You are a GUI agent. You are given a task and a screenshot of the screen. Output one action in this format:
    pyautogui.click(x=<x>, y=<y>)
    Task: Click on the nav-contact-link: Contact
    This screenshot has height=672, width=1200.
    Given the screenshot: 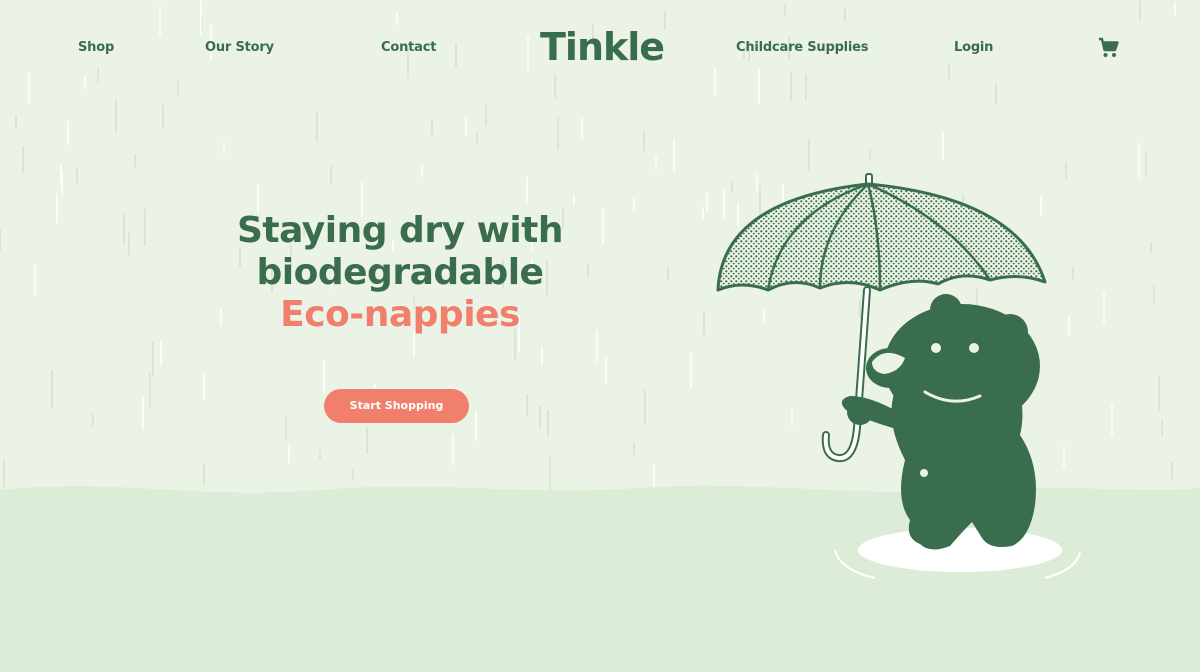 What is the action you would take?
    pyautogui.click(x=408, y=48)
    